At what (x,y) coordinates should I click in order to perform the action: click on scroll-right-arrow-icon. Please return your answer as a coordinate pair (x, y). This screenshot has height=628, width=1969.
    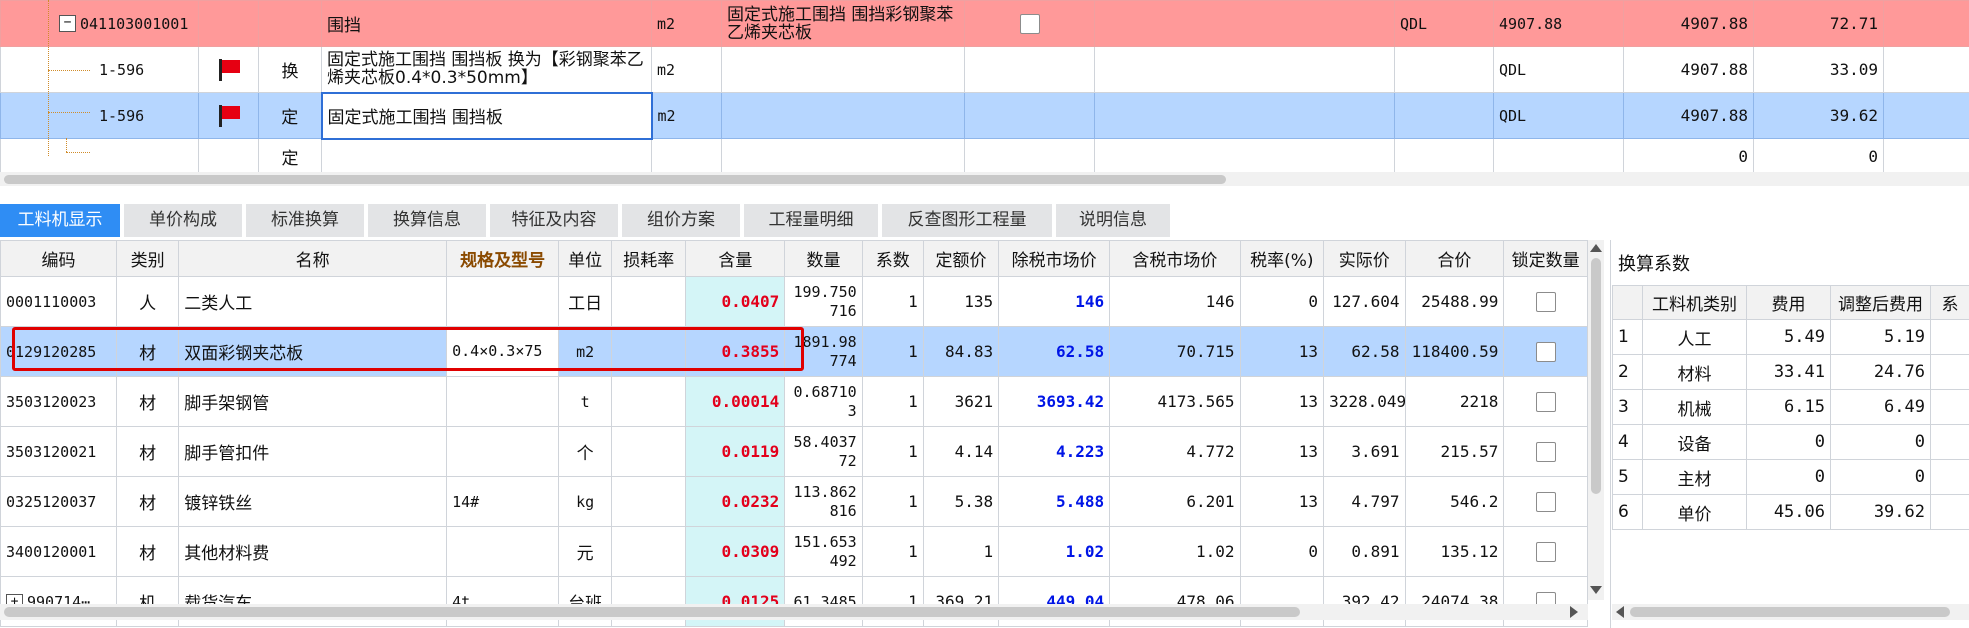
    Looking at the image, I should click on (1574, 612).